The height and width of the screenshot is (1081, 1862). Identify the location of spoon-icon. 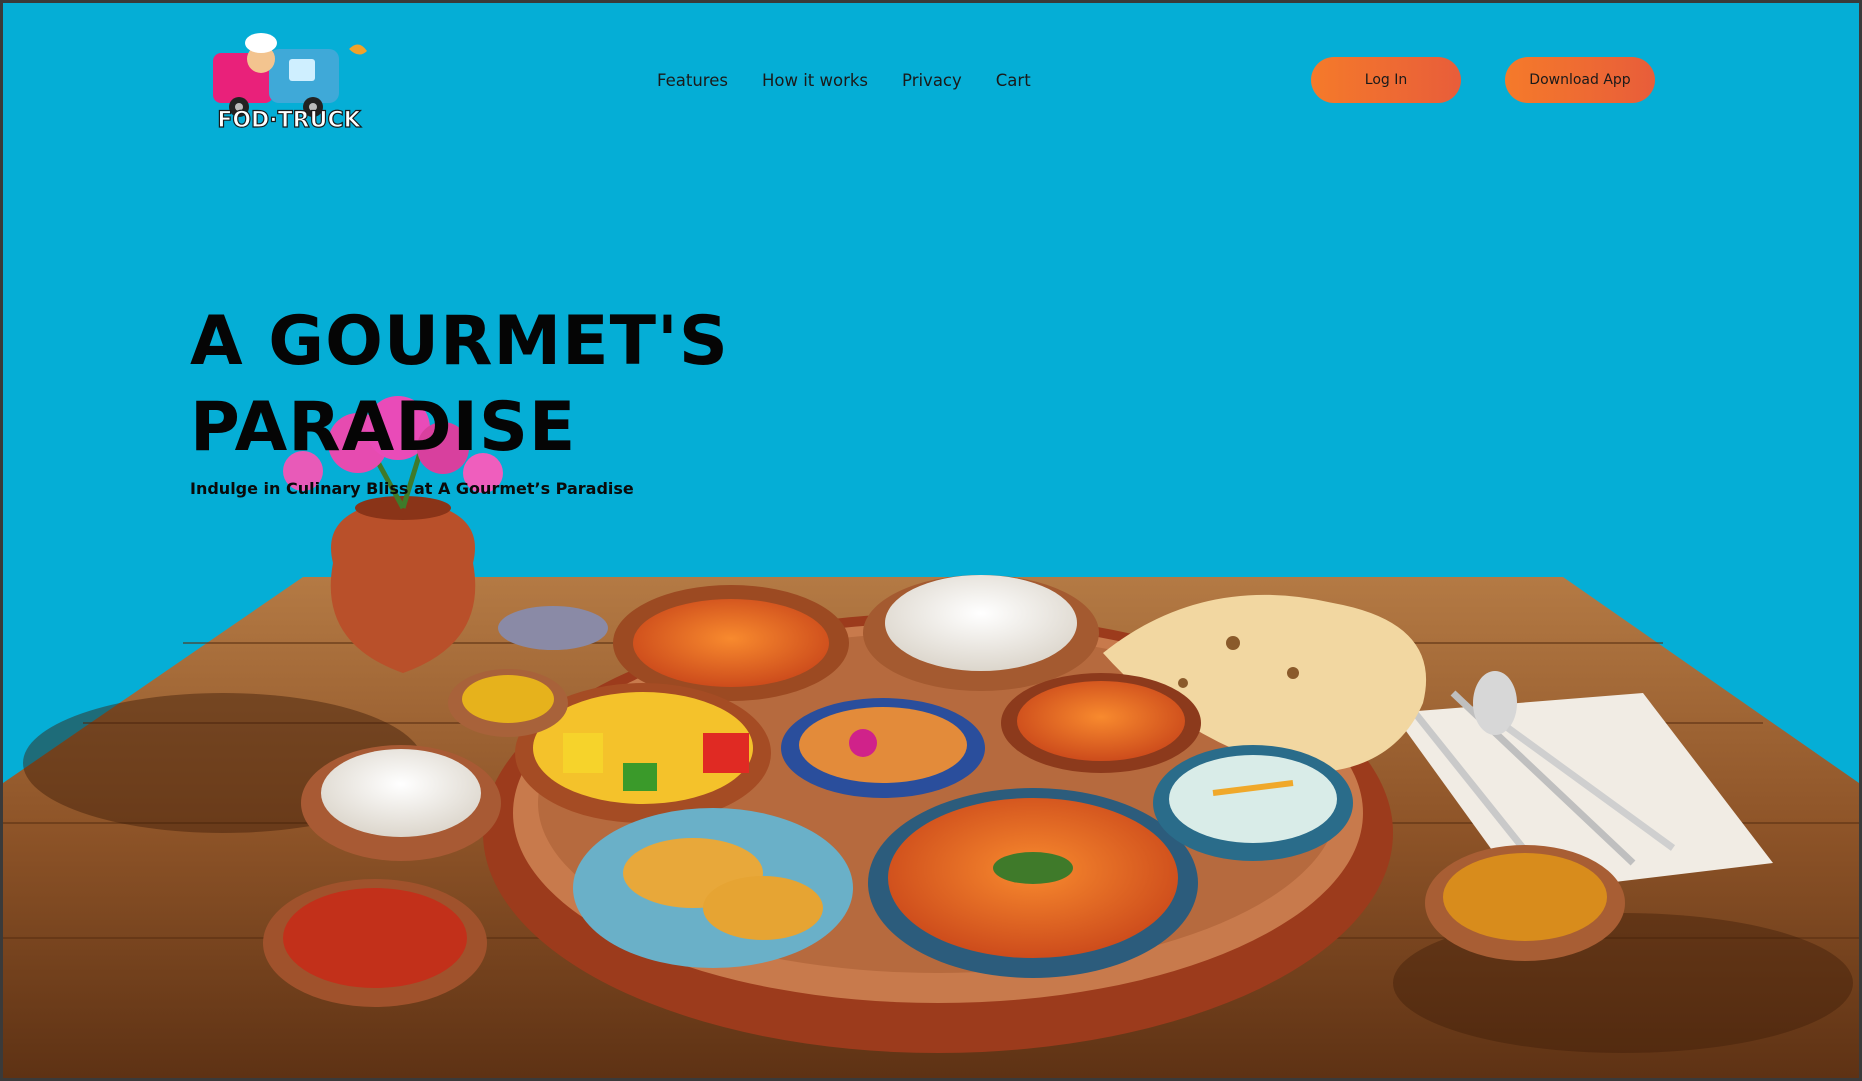
(1495, 703).